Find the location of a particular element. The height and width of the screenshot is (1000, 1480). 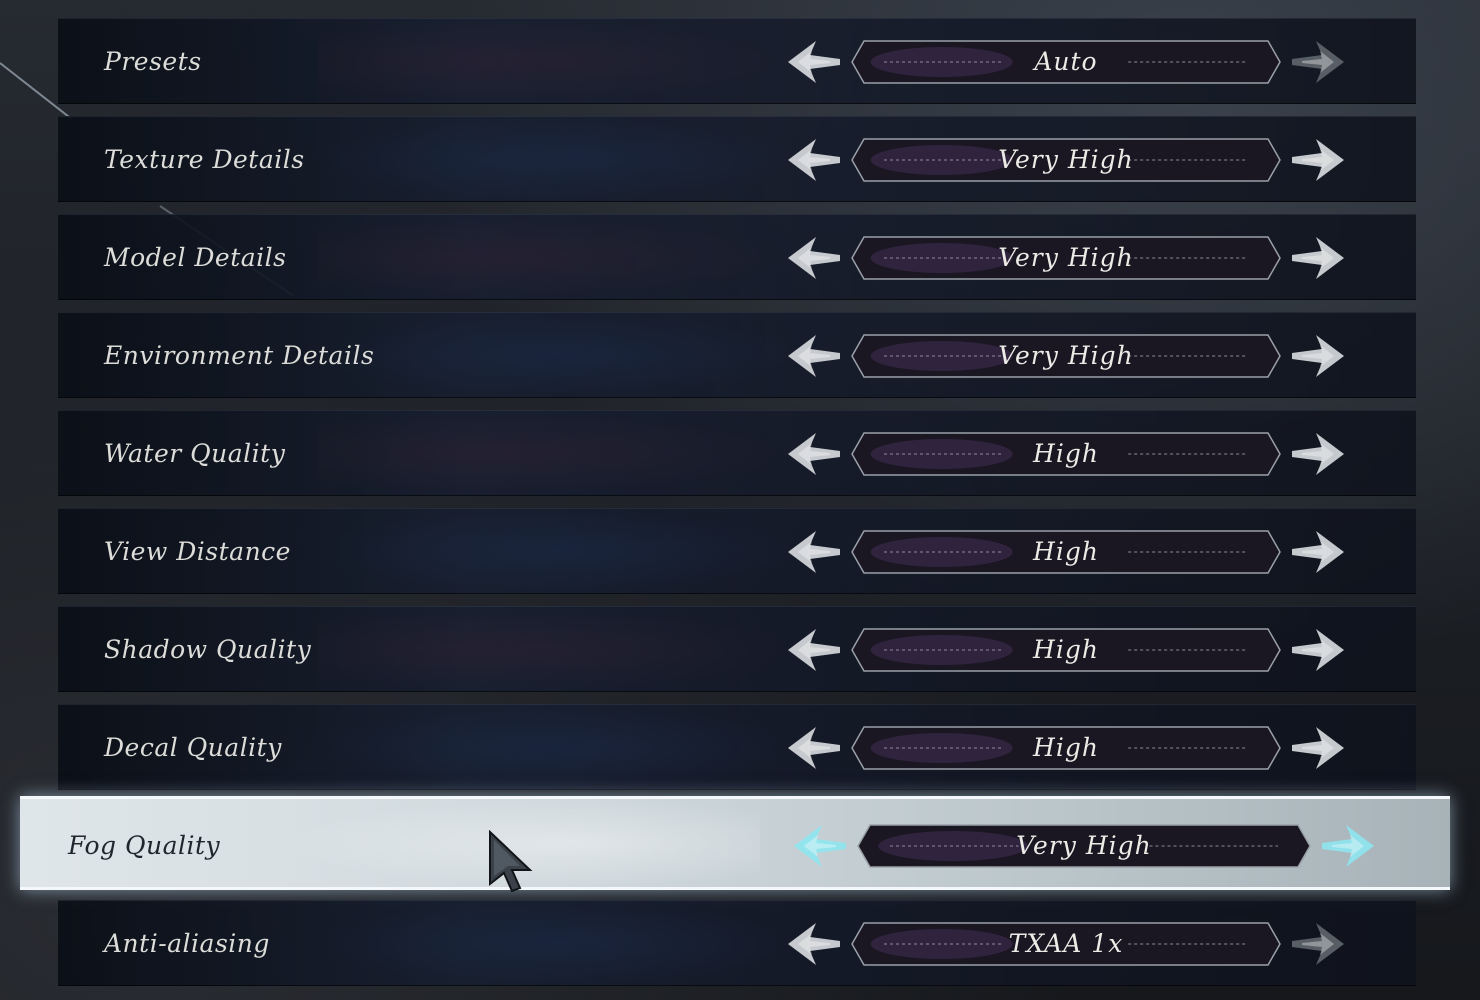

setting-value: TXAA 1x is located at coordinates (1066, 943).